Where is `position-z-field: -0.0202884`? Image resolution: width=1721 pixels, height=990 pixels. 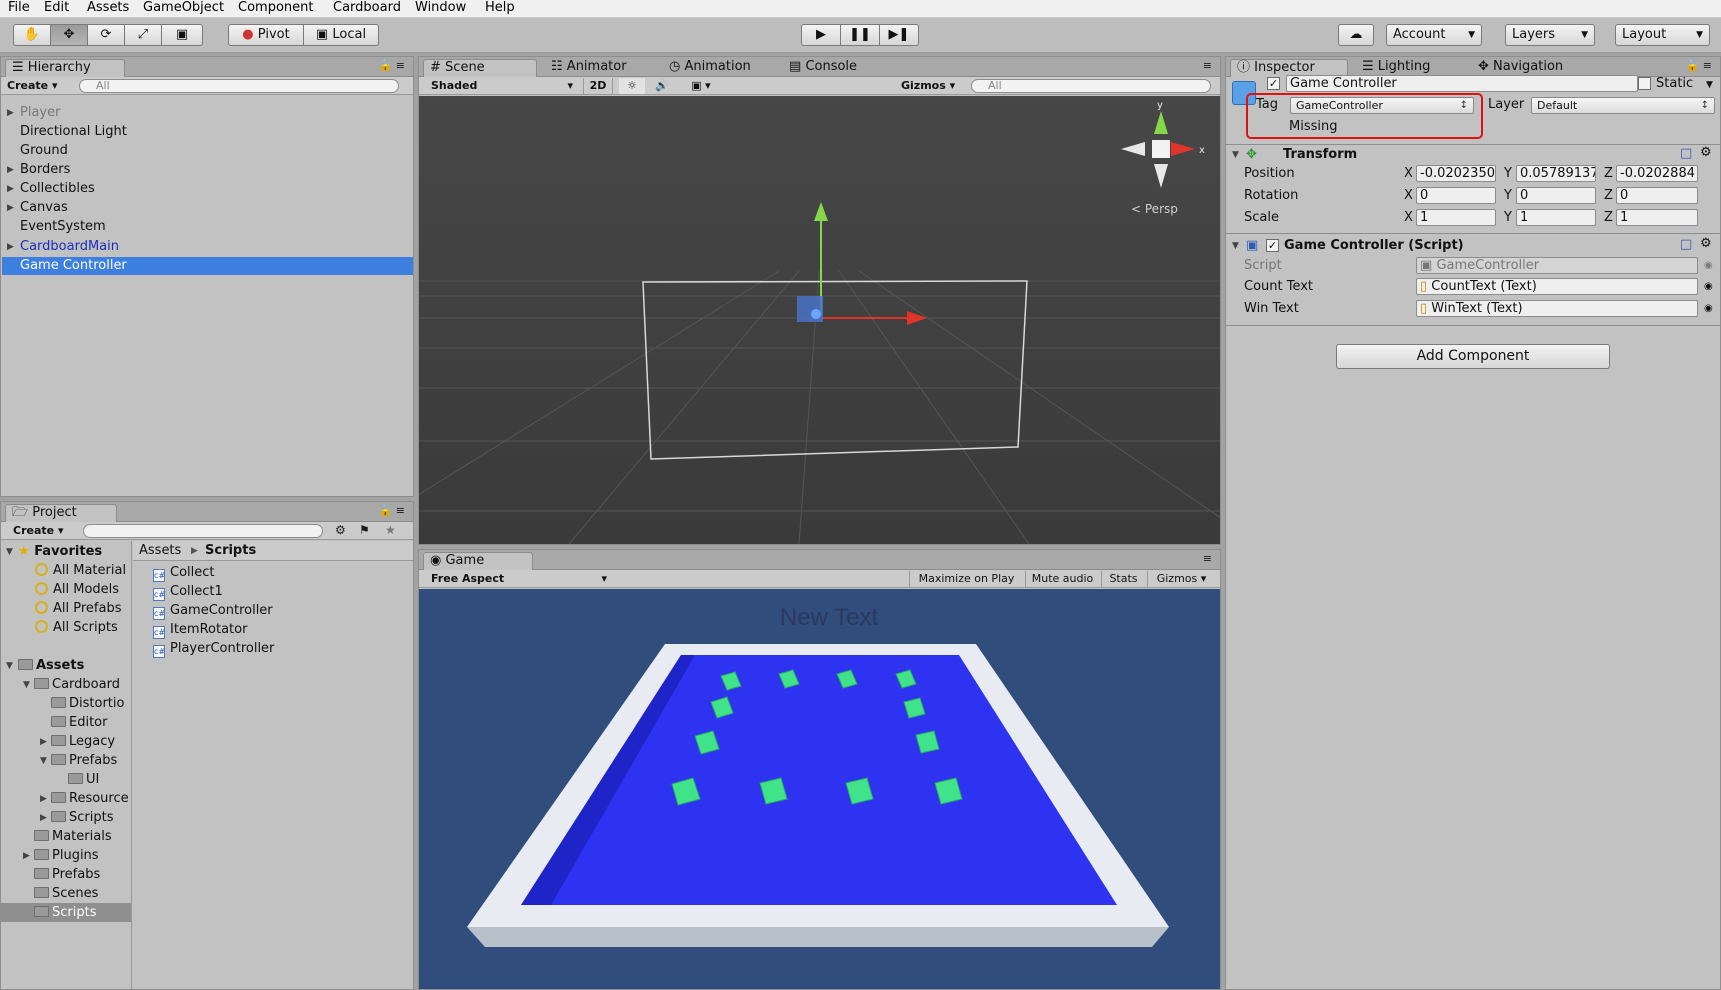
position-z-field: -0.0202884 is located at coordinates (1657, 173).